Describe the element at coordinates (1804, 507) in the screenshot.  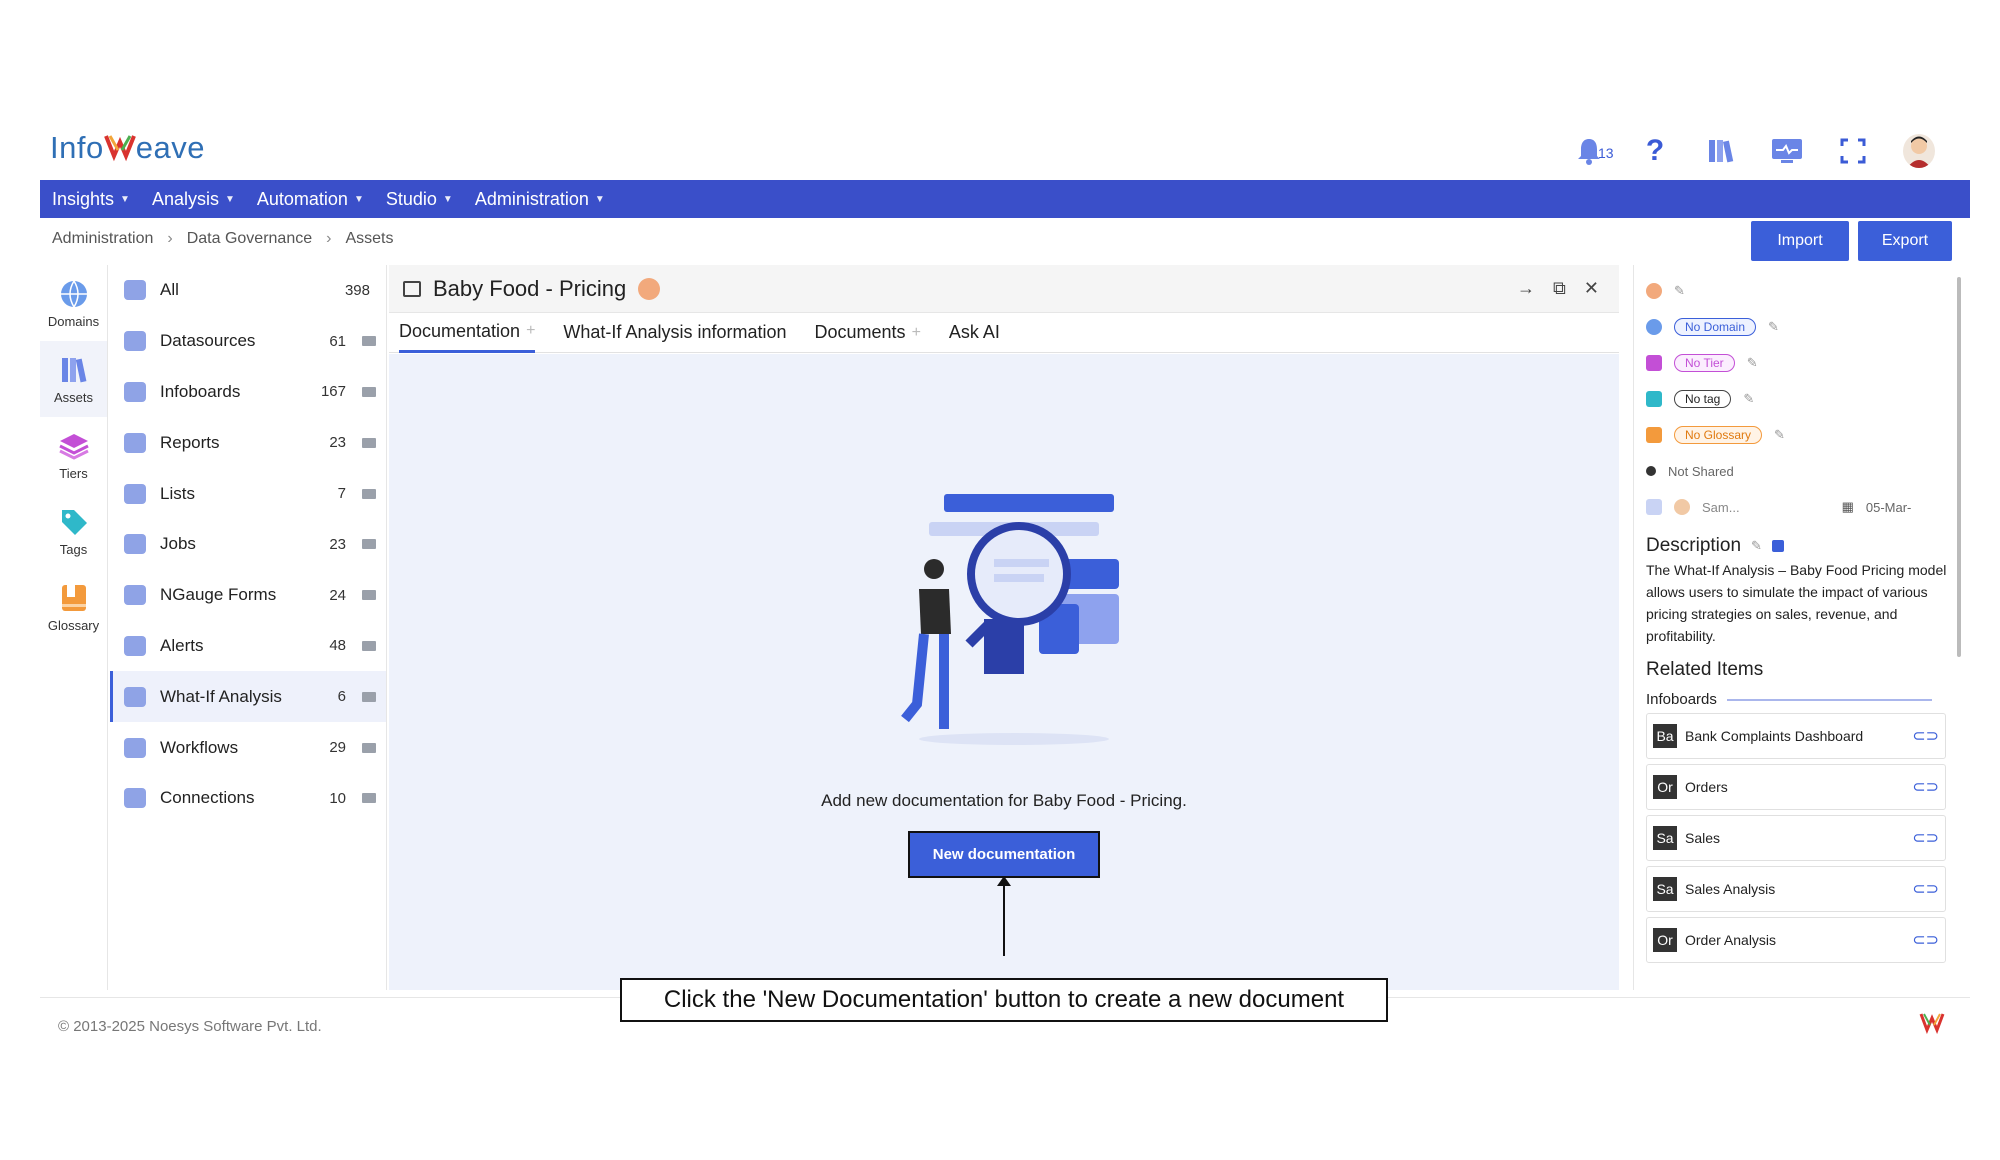
I see `owner-row: Sam... ▦ 05-Mar-` at that location.